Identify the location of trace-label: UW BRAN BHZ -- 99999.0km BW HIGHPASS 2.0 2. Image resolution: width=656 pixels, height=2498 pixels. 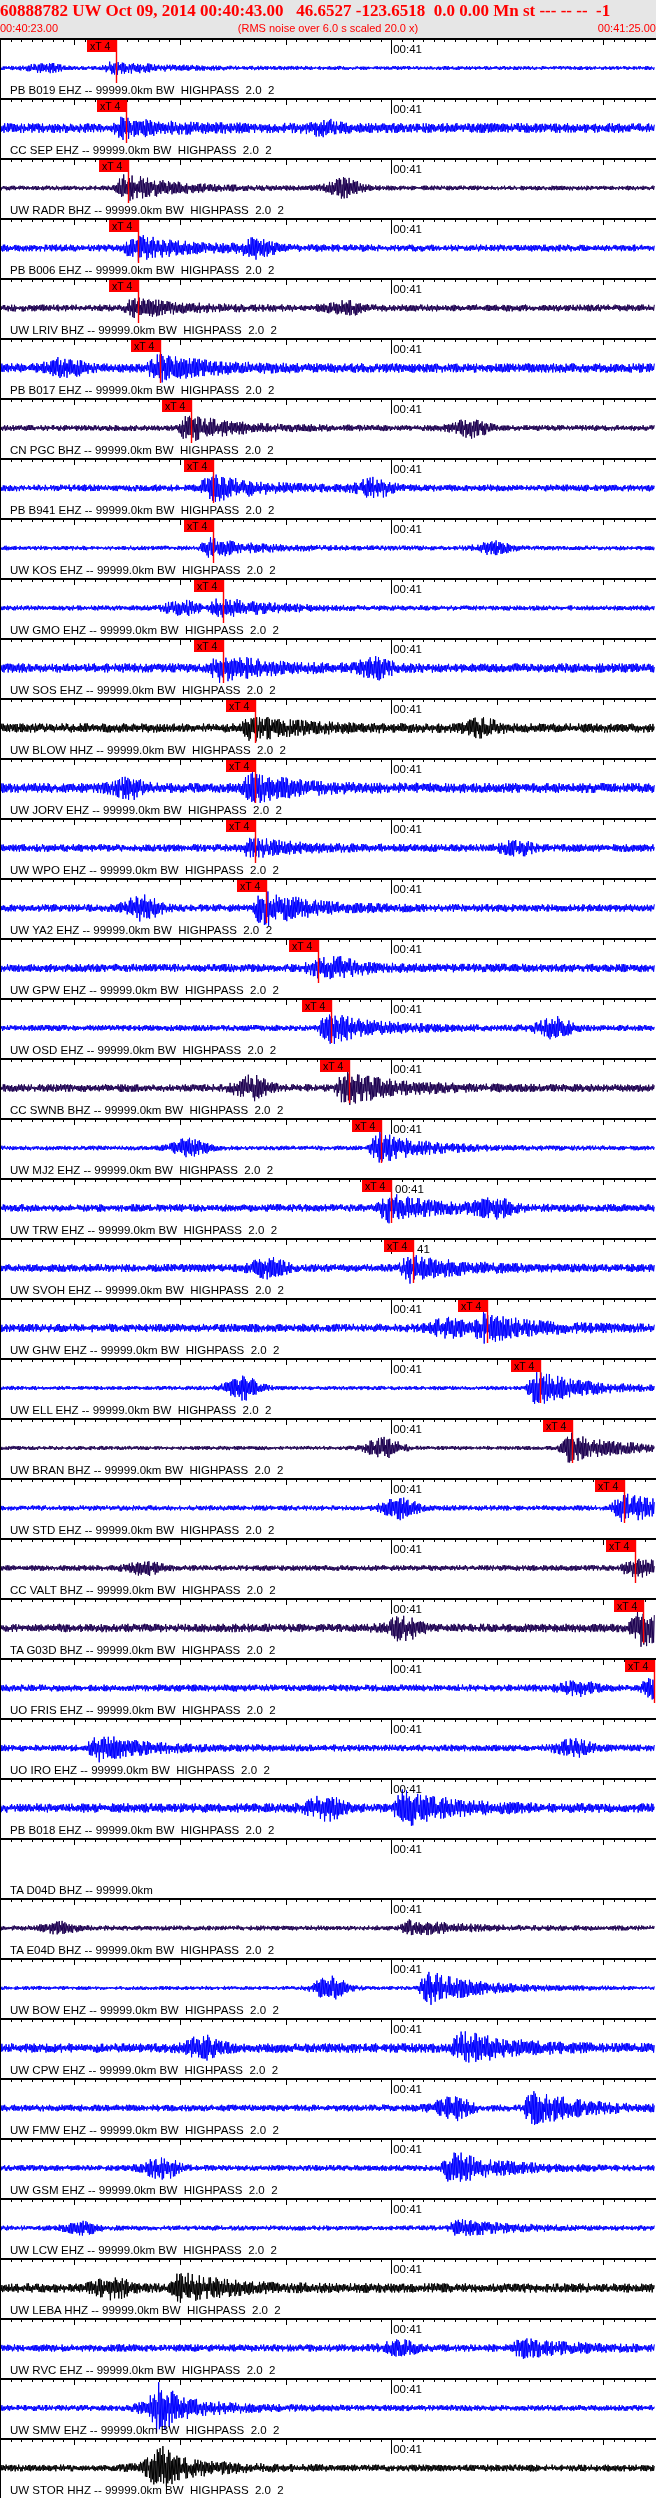
(147, 1470).